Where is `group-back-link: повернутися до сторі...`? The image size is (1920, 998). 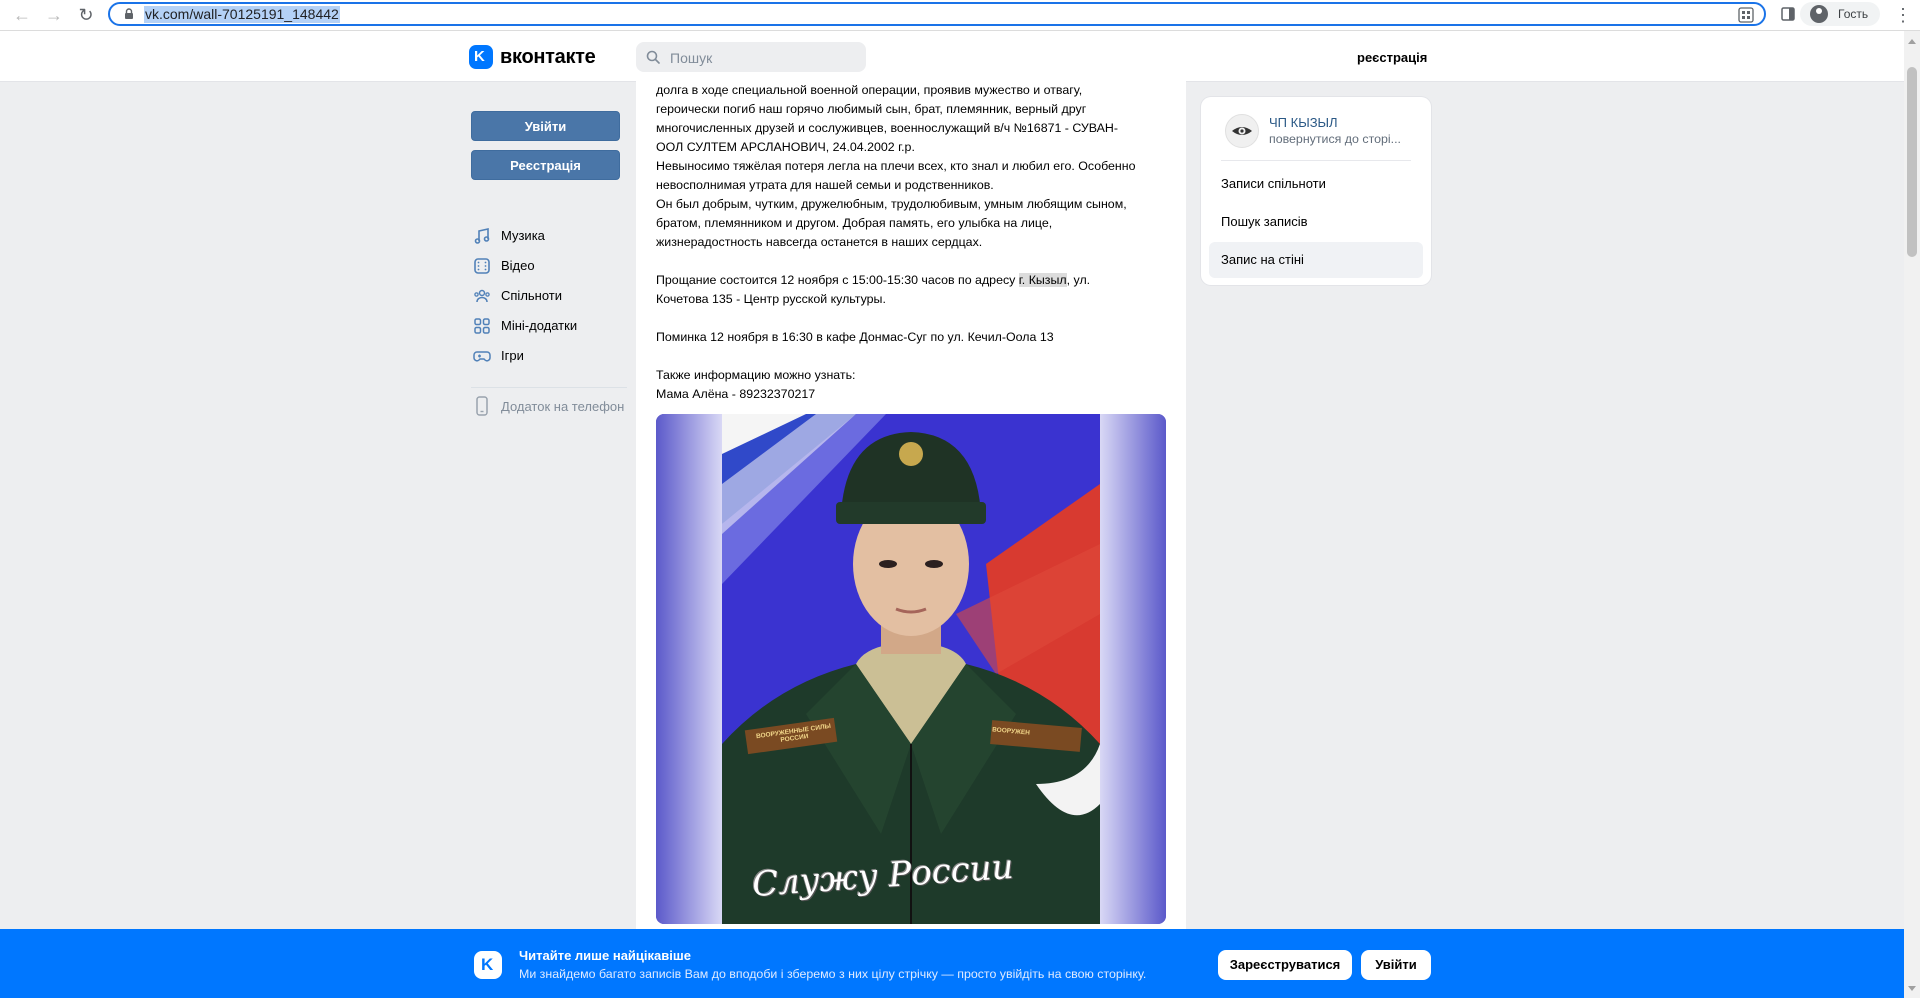
group-back-link: повернутися до сторі... is located at coordinates (1344, 139).